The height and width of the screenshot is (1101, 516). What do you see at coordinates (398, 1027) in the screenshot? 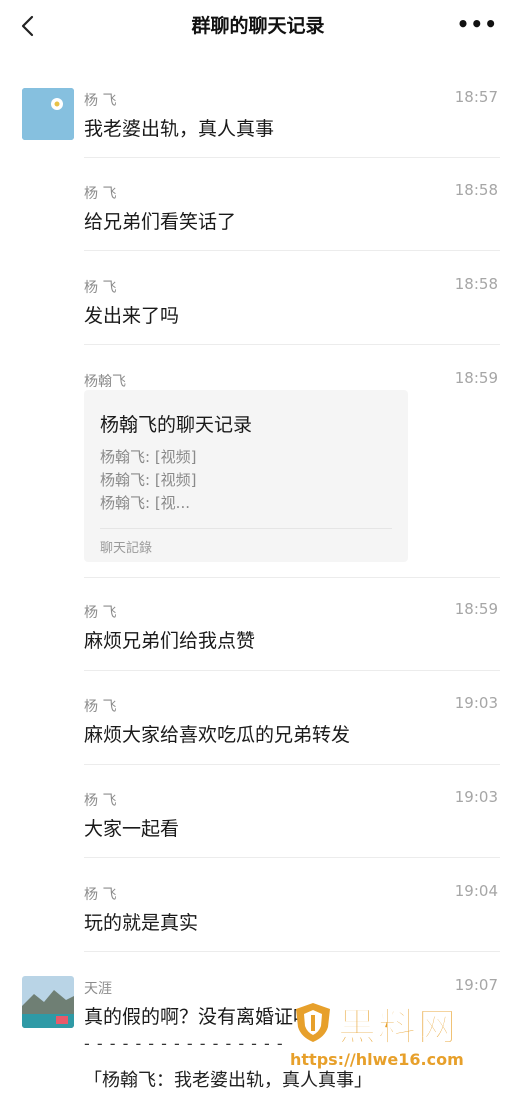
I see `watermark-brand: 黑料网` at bounding box center [398, 1027].